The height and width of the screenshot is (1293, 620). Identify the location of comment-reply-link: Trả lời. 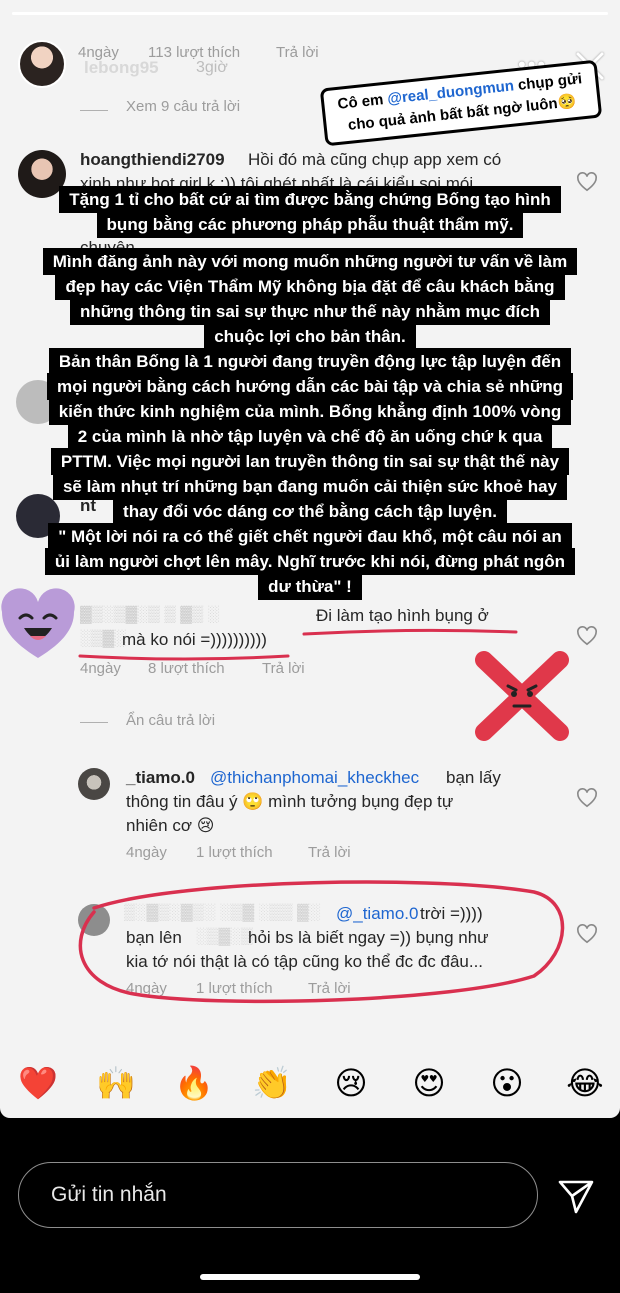
(297, 52).